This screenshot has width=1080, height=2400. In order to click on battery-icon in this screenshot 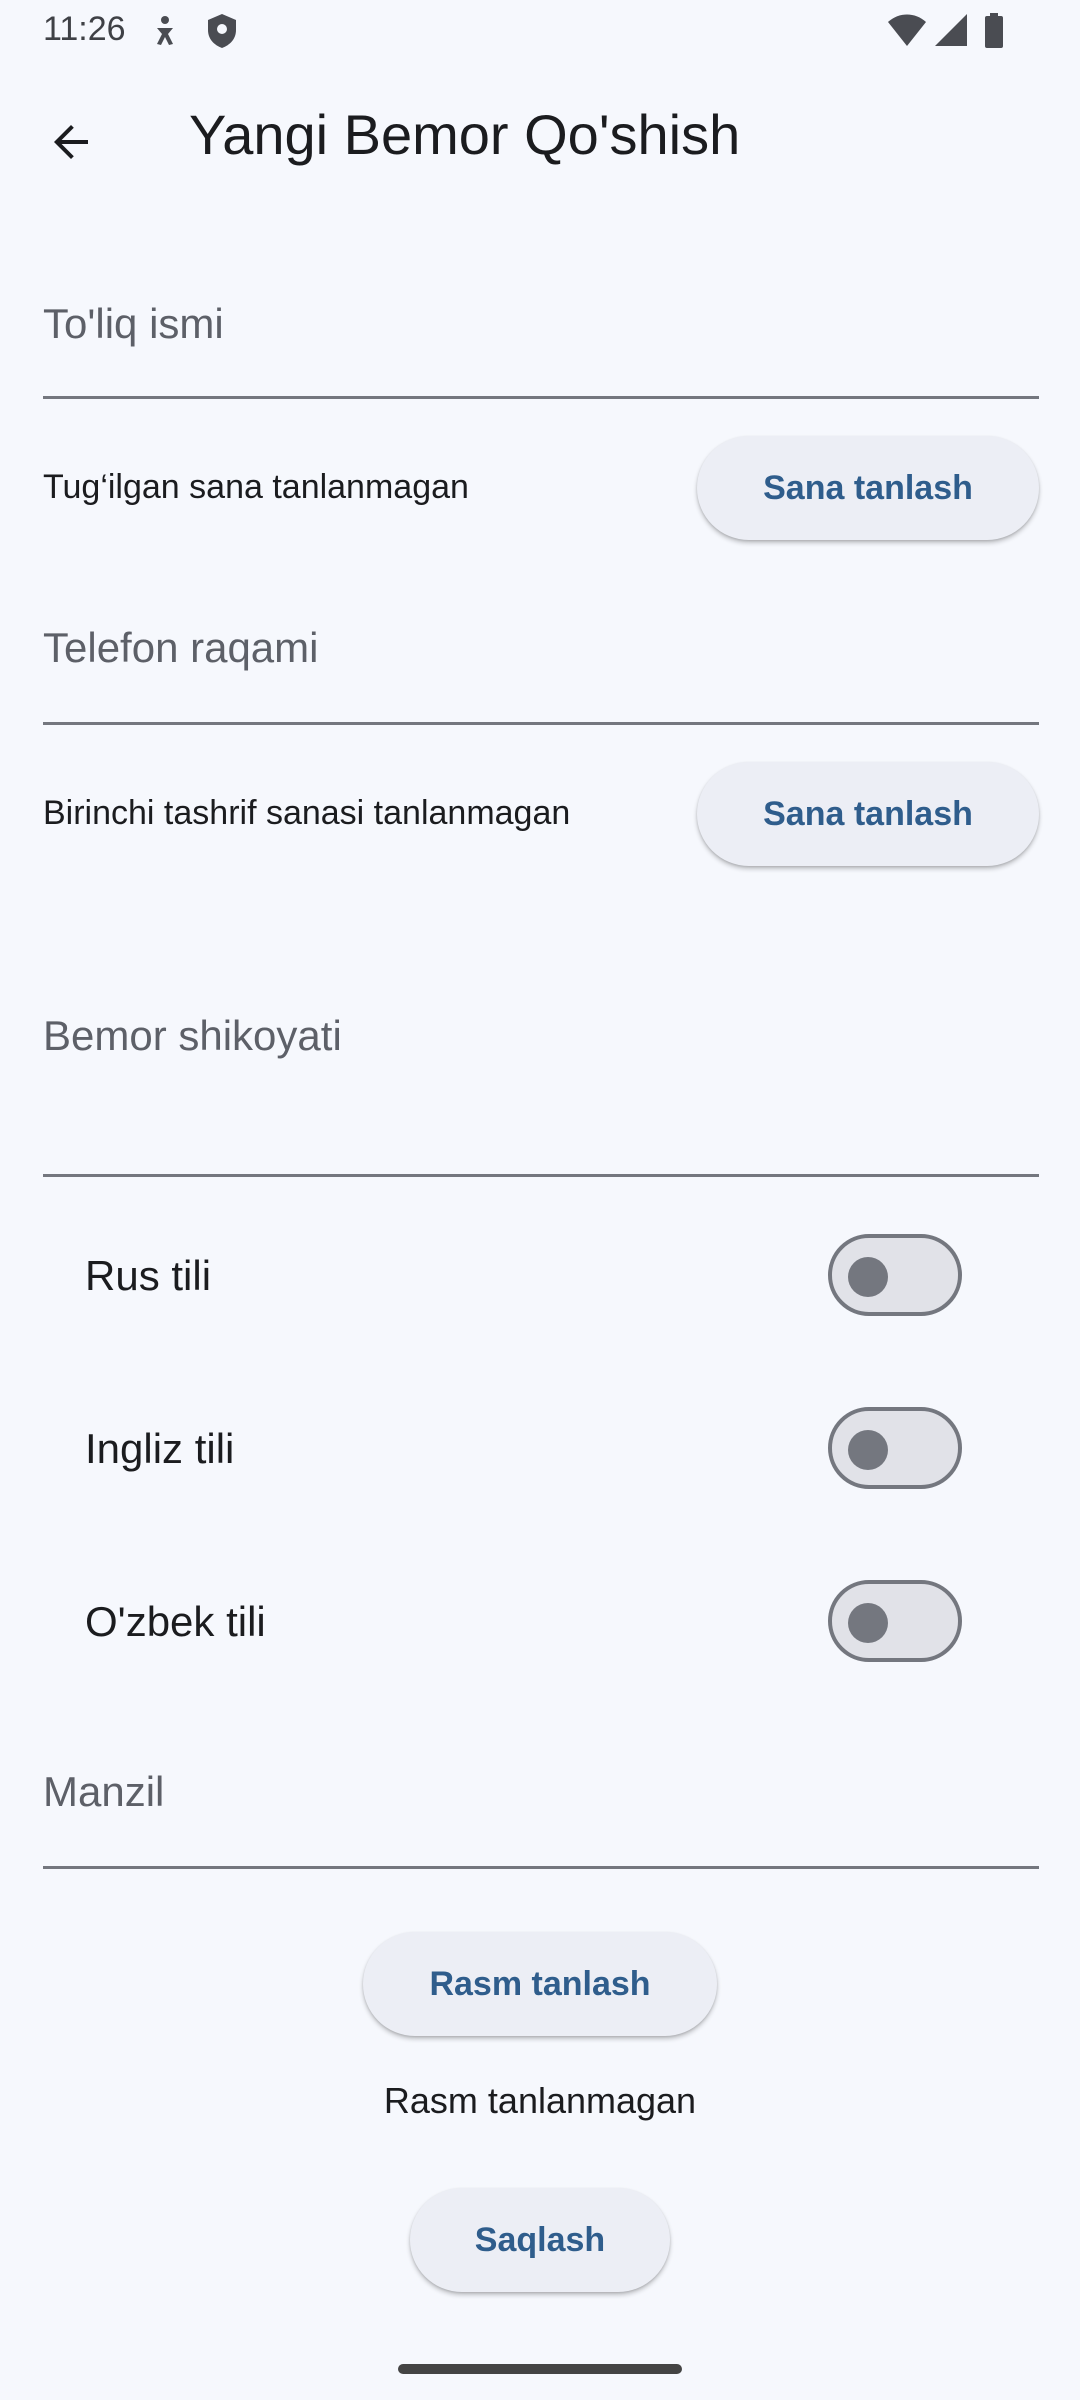, I will do `click(994, 33)`.